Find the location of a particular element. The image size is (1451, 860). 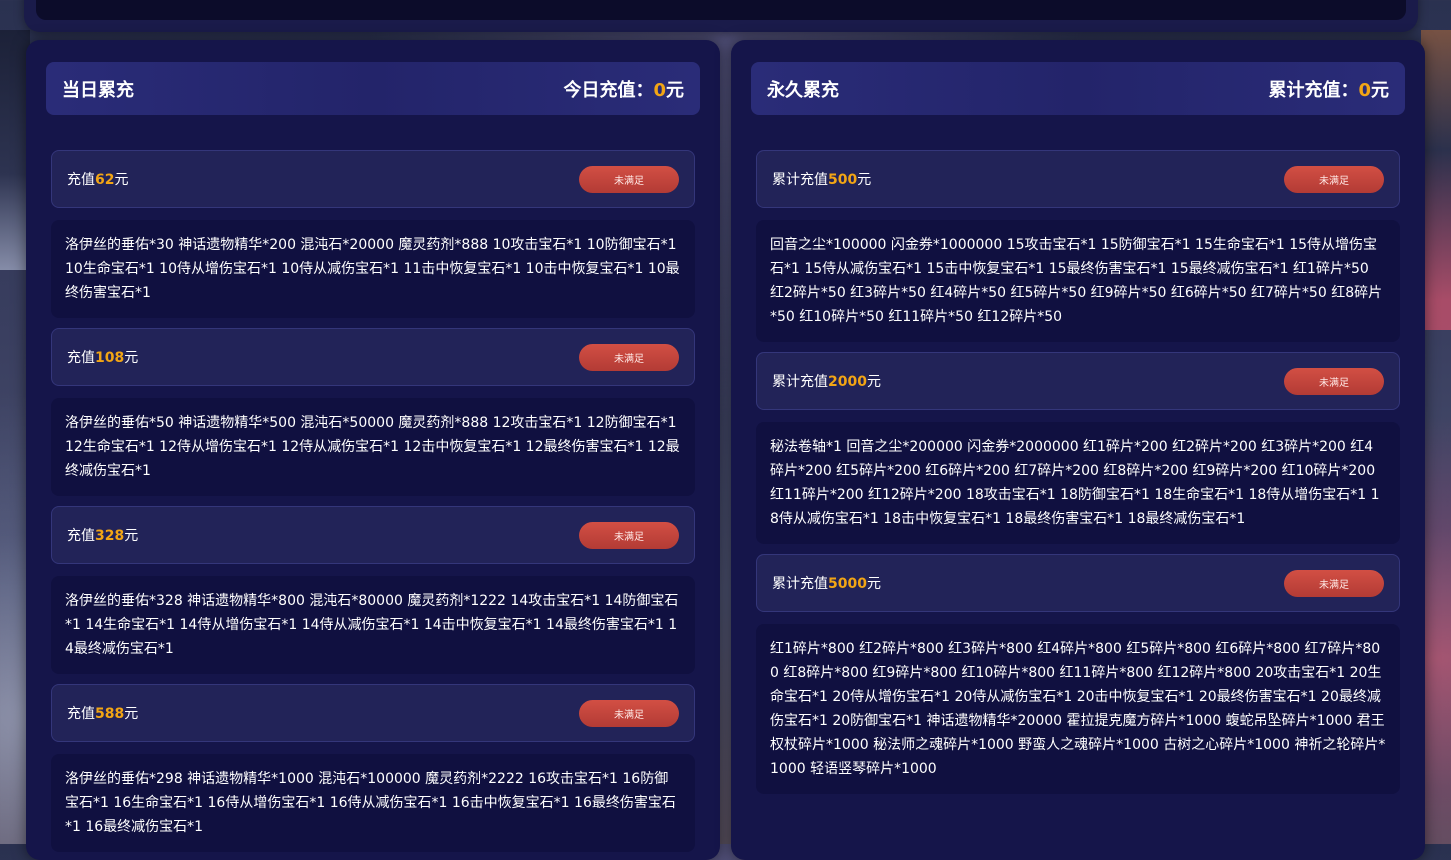

permanent-total-label: 累计充值： is located at coordinates (1313, 90).